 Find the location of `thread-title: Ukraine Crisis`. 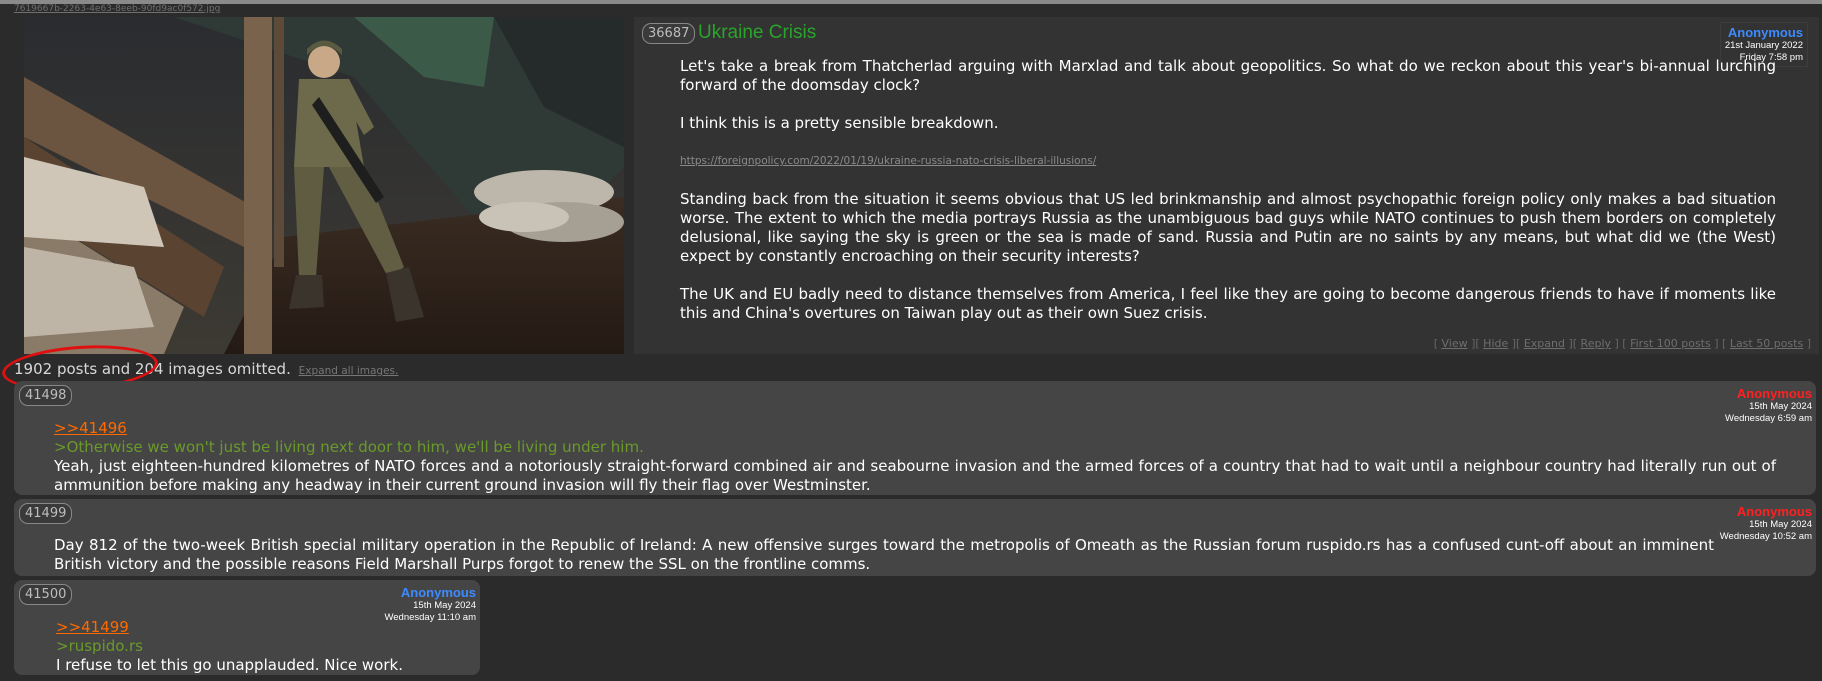

thread-title: Ukraine Crisis is located at coordinates (757, 32).